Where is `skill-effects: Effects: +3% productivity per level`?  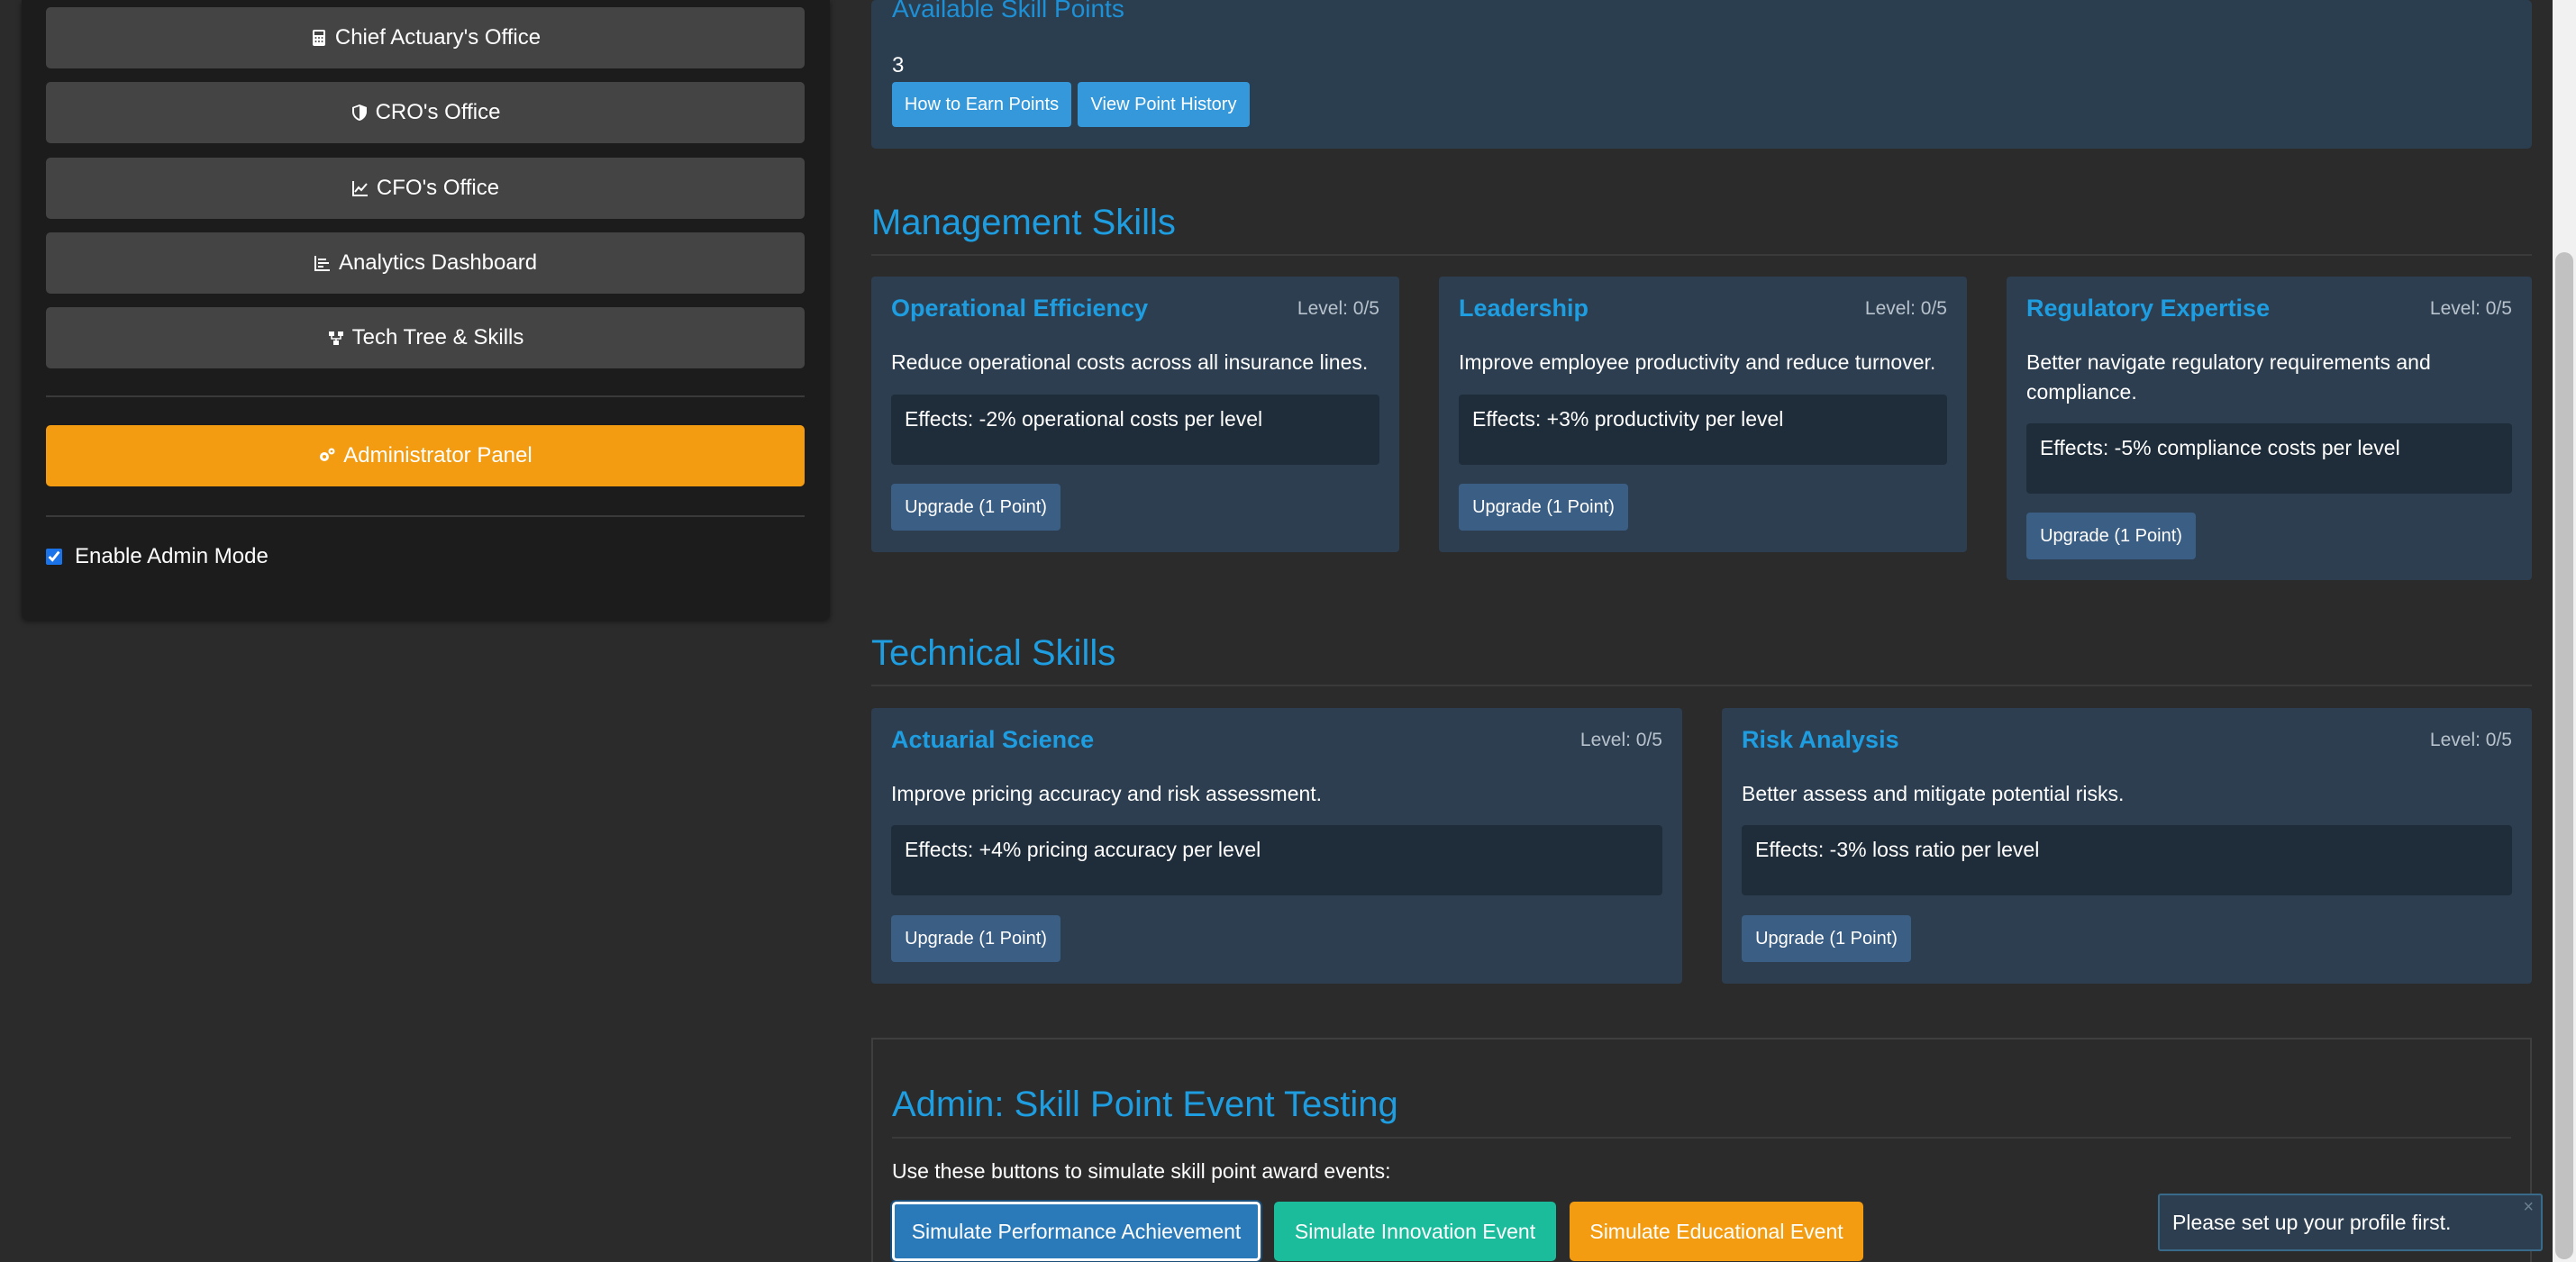 skill-effects: Effects: +3% productivity per level is located at coordinates (1703, 430).